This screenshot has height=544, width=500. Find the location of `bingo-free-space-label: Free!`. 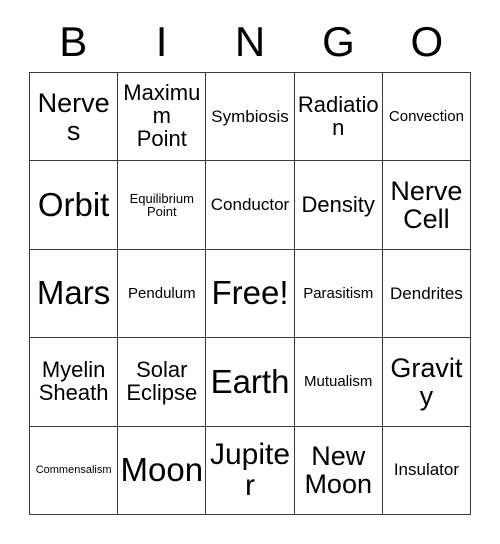

bingo-free-space-label: Free! is located at coordinates (250, 293).